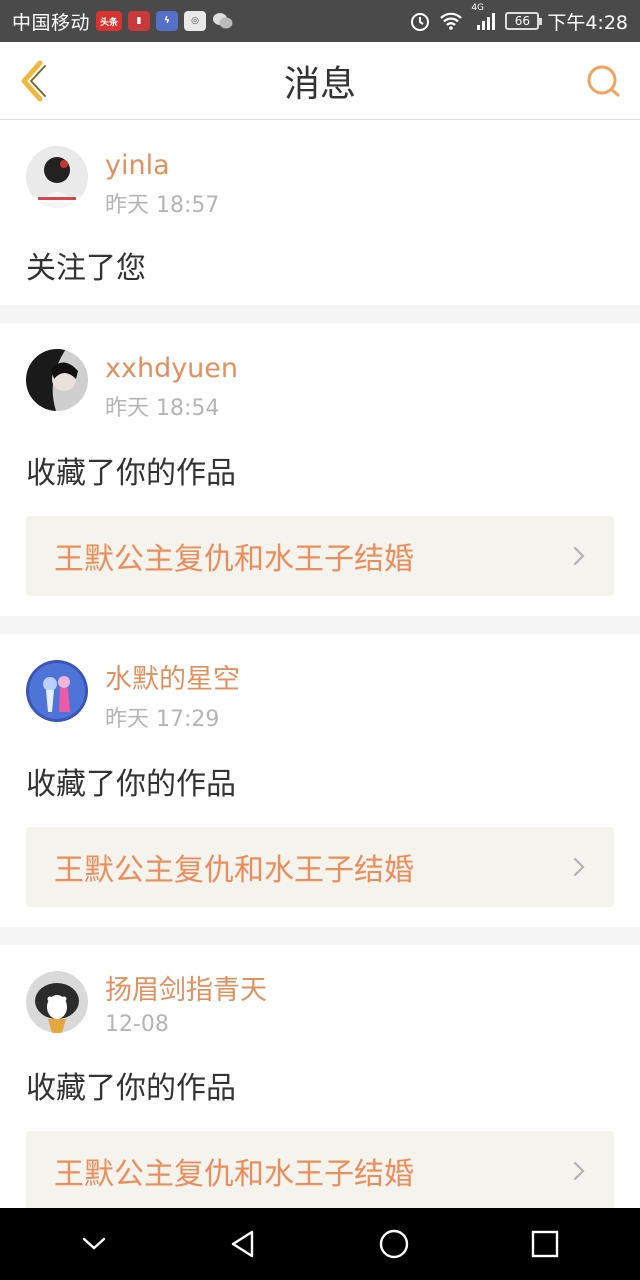  I want to click on status-bar: 中国移动 头条 ▮ ϟ ◎ 4G 66 下午4:28, so click(320, 21).